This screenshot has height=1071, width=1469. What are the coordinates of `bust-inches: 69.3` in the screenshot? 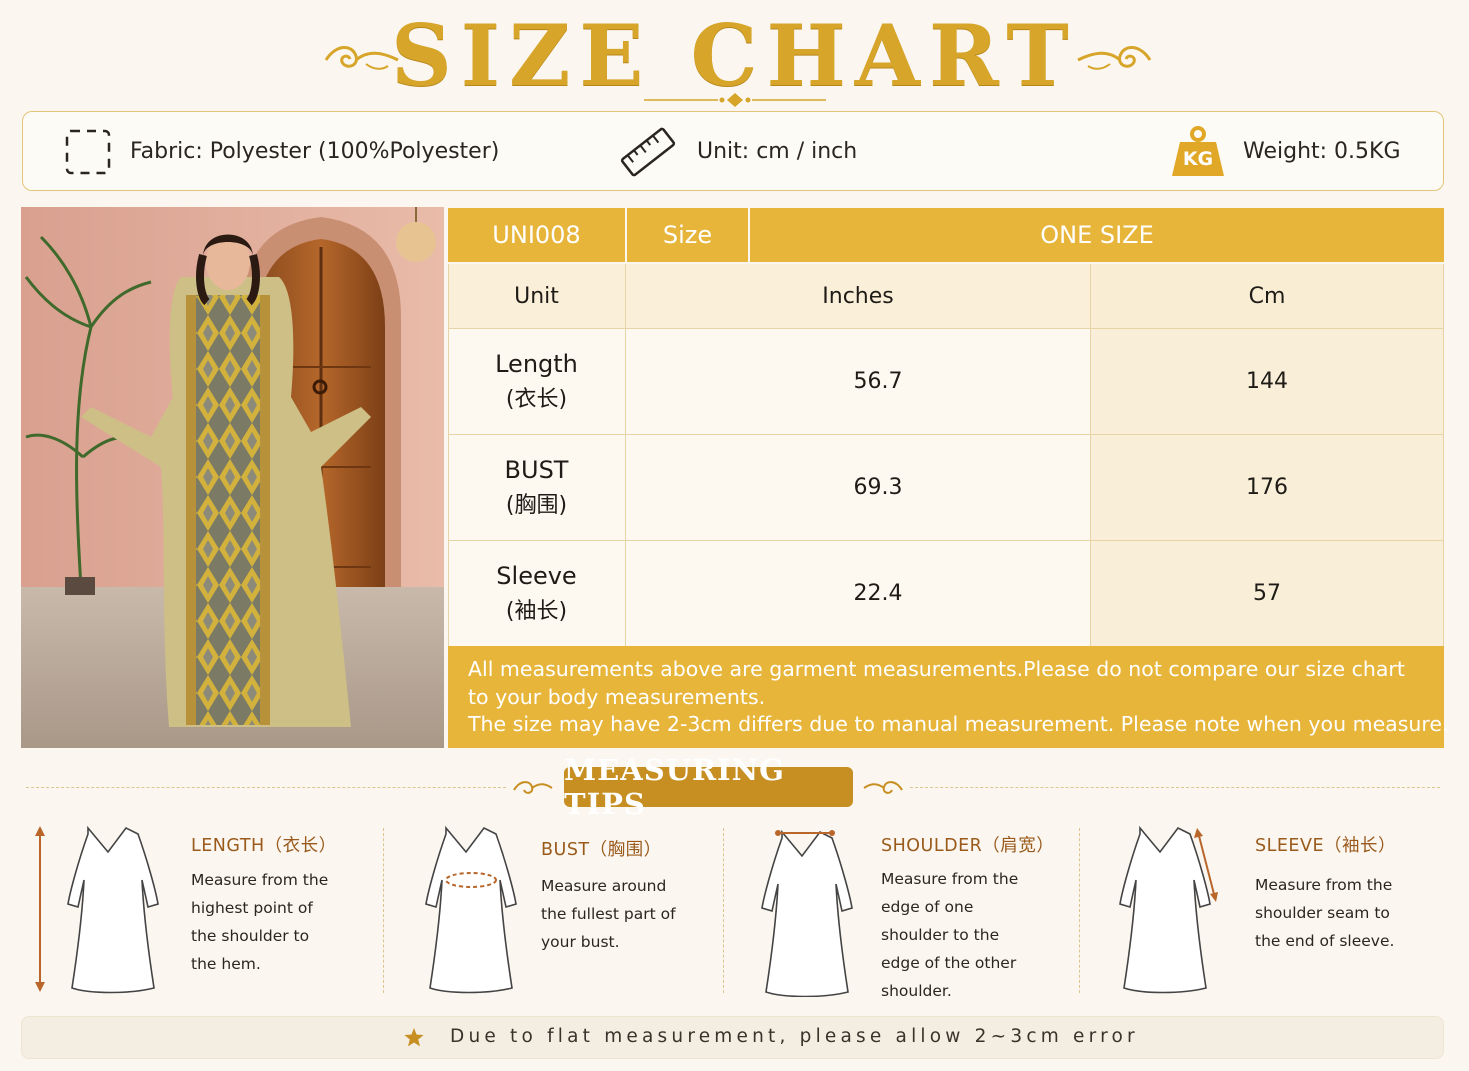 It's located at (878, 487).